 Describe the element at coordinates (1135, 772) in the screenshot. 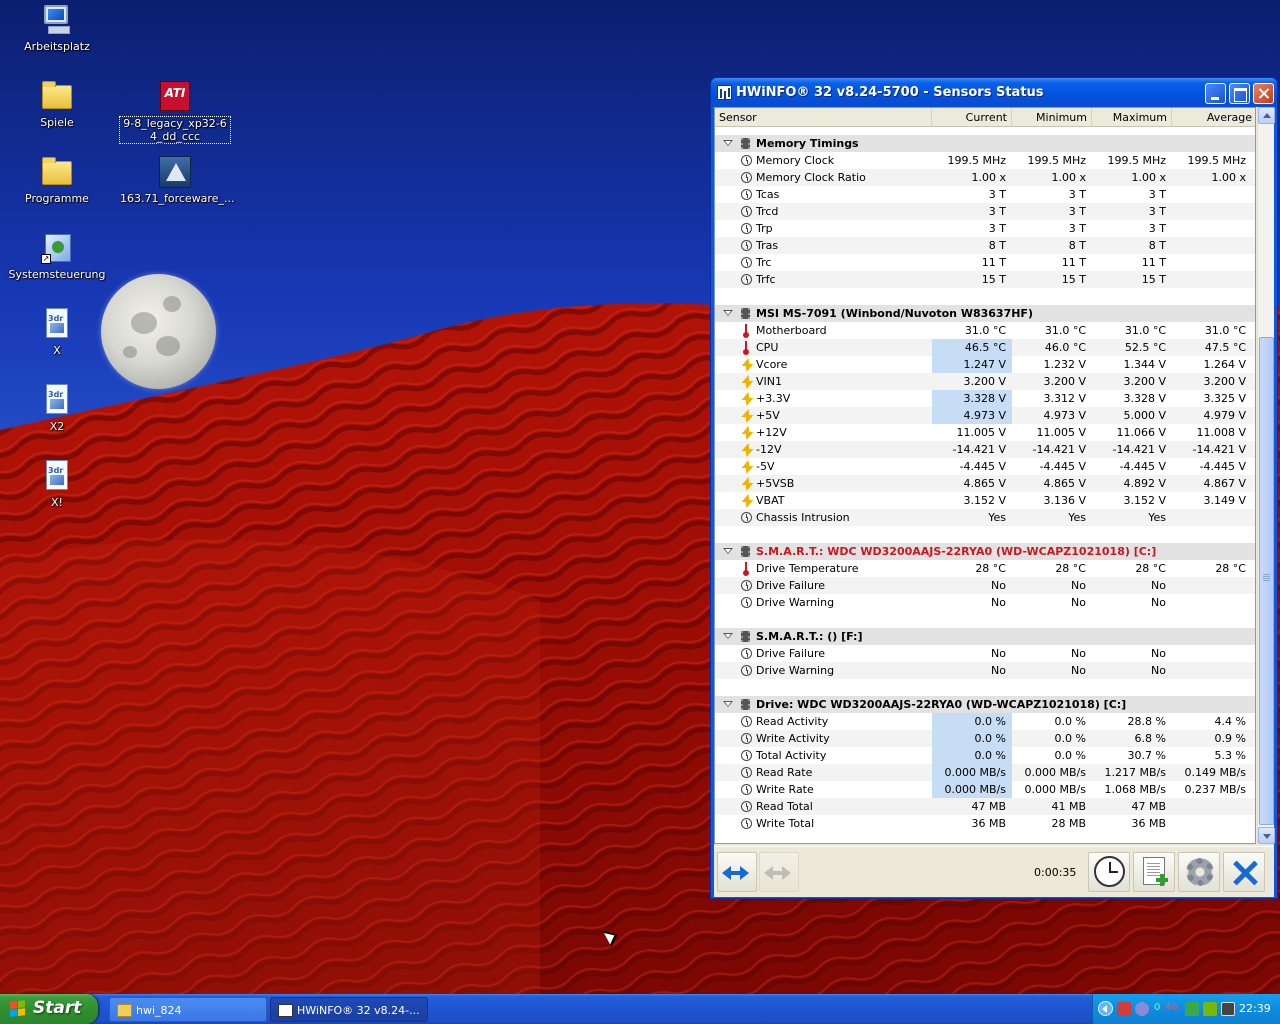

I see `sensor-value-maximum: 1.217 MB/s` at that location.